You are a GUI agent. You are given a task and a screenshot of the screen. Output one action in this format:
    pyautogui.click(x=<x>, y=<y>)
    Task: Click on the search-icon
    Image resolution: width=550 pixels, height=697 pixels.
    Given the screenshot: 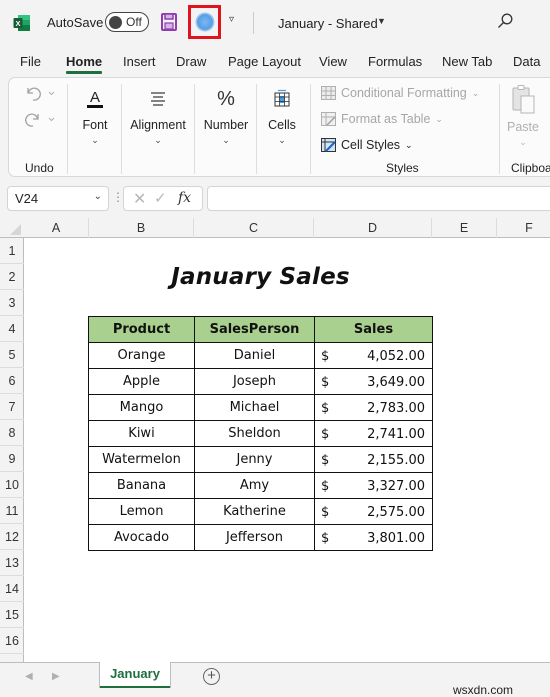 What is the action you would take?
    pyautogui.click(x=505, y=21)
    